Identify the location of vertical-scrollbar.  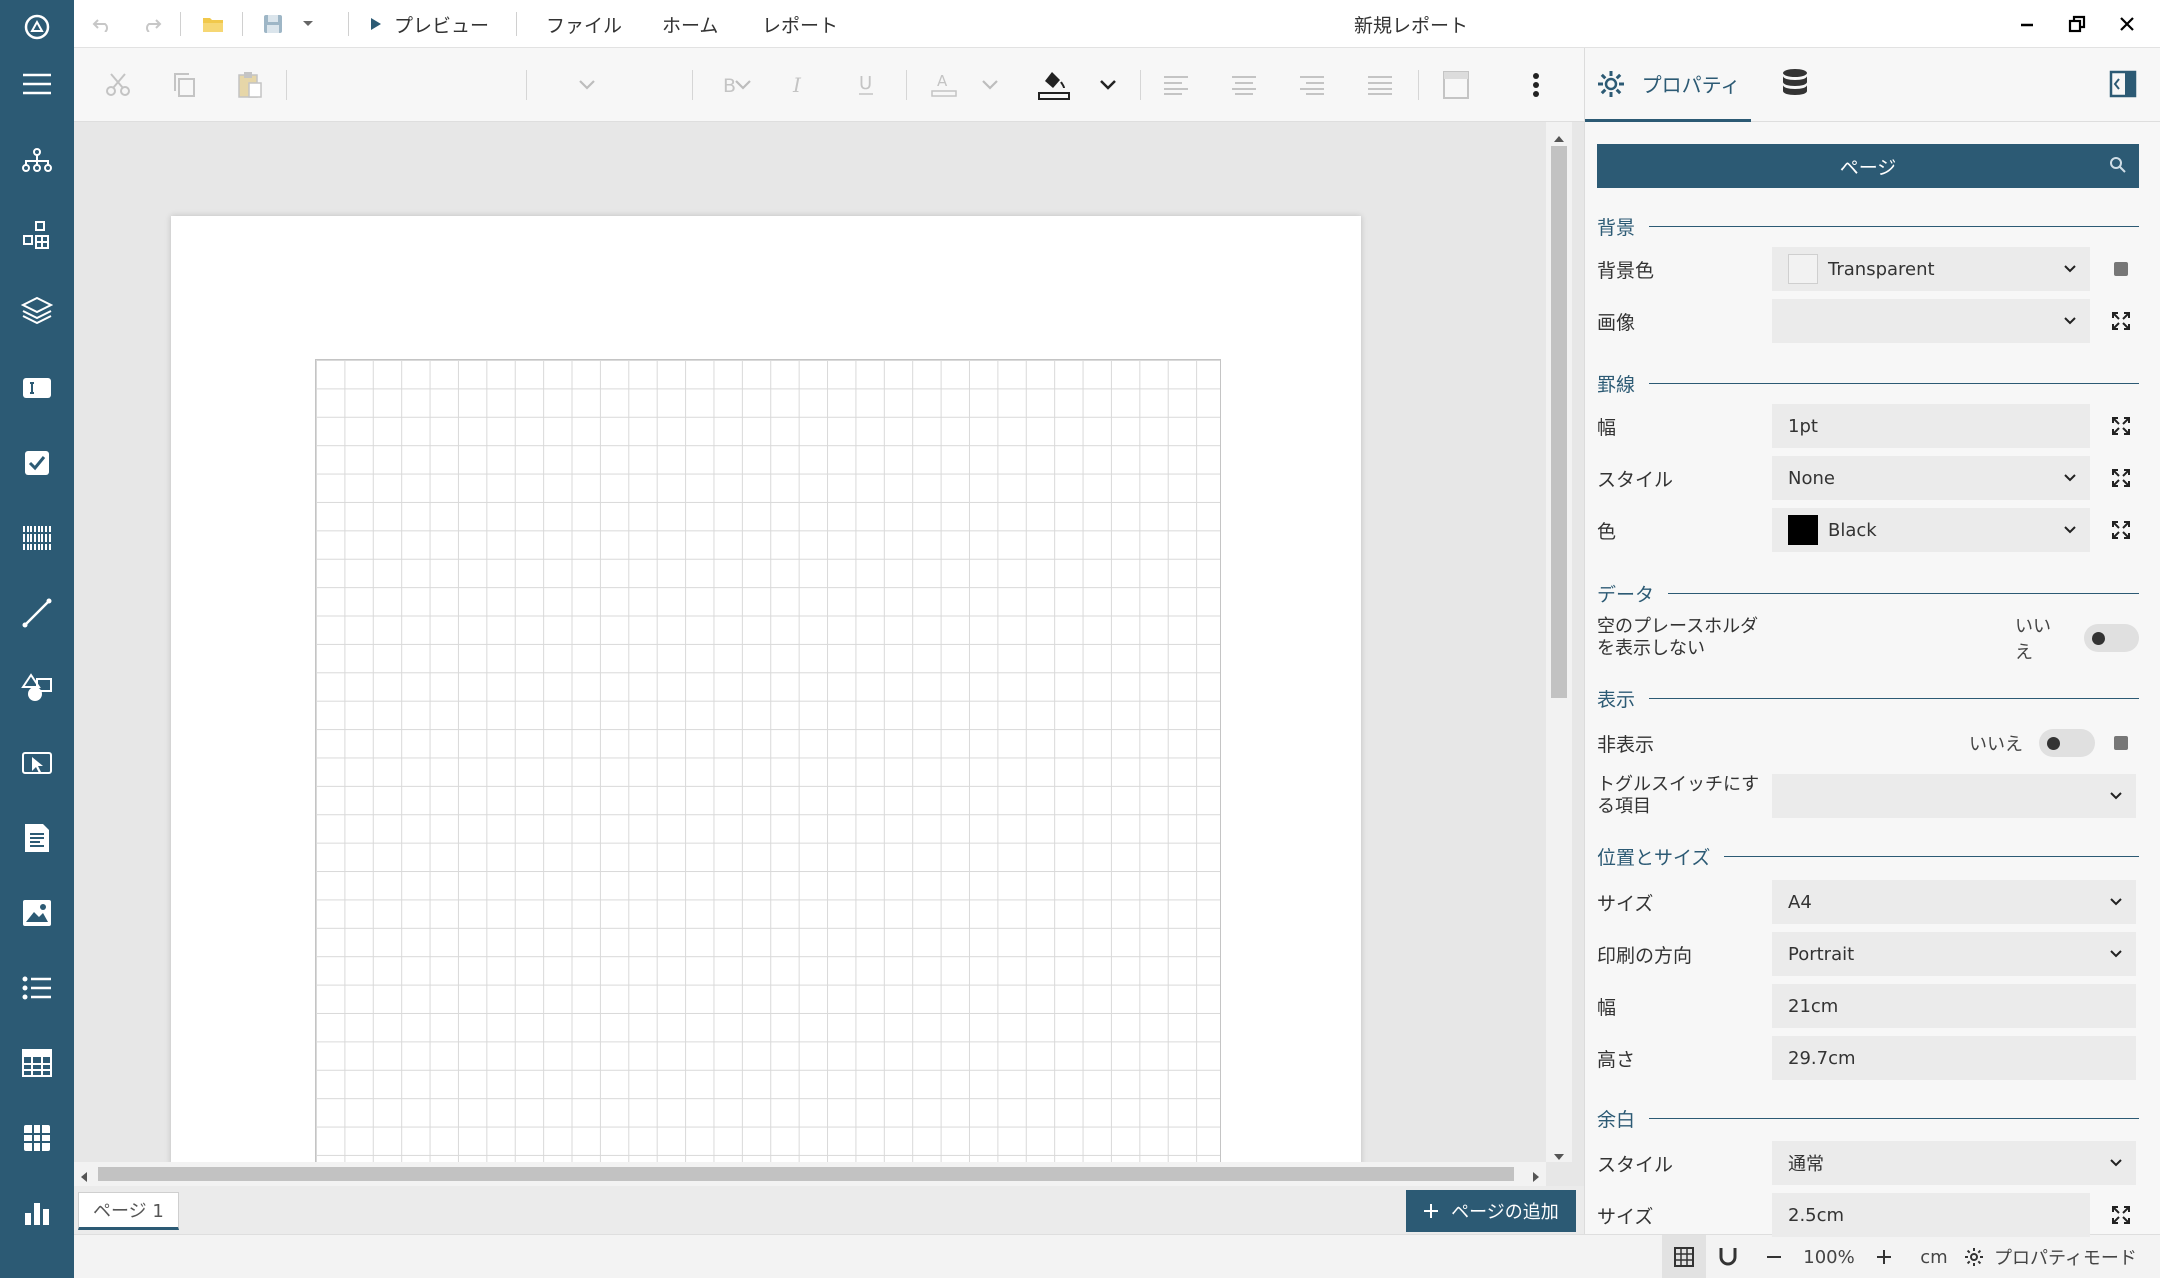
(1559, 642).